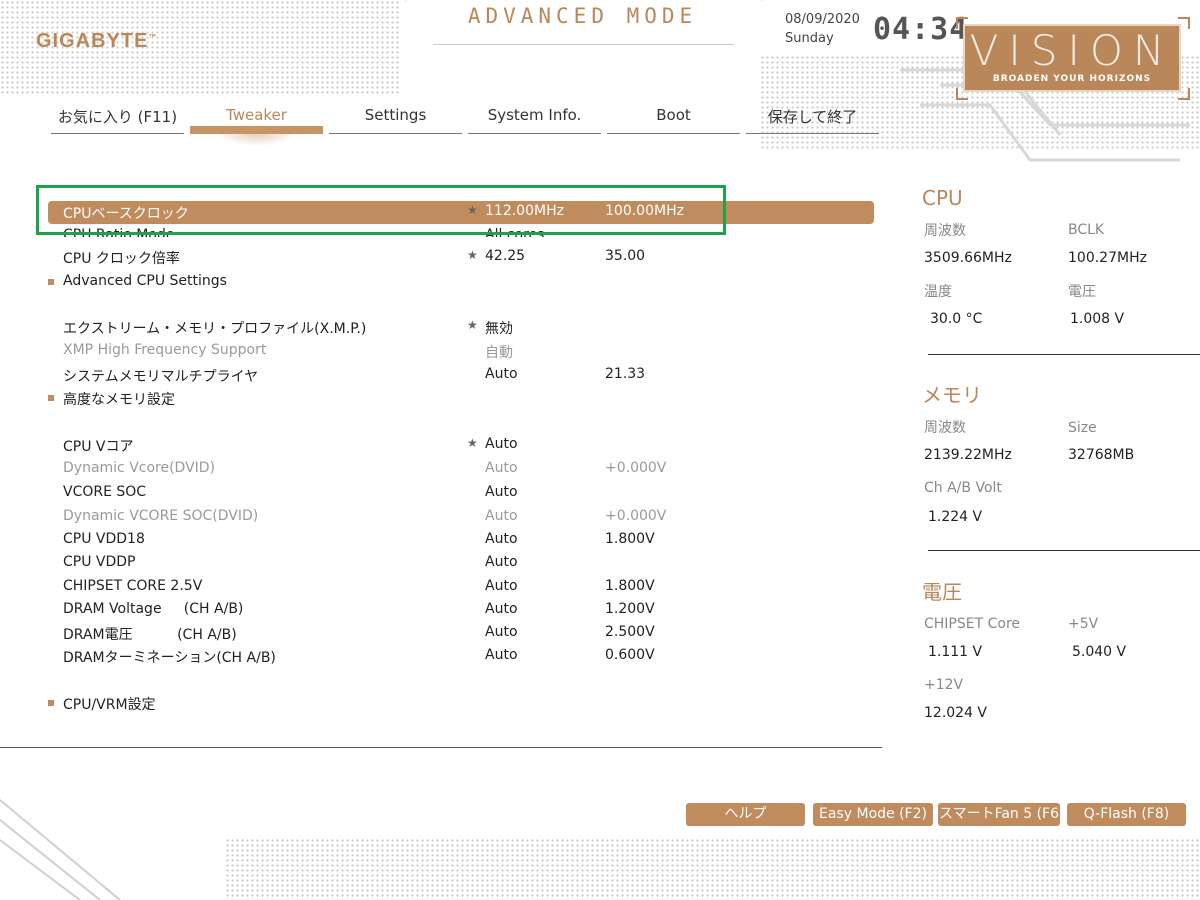 This screenshot has width=1200, height=900. I want to click on v5-value: 5.040 V, so click(1099, 652).